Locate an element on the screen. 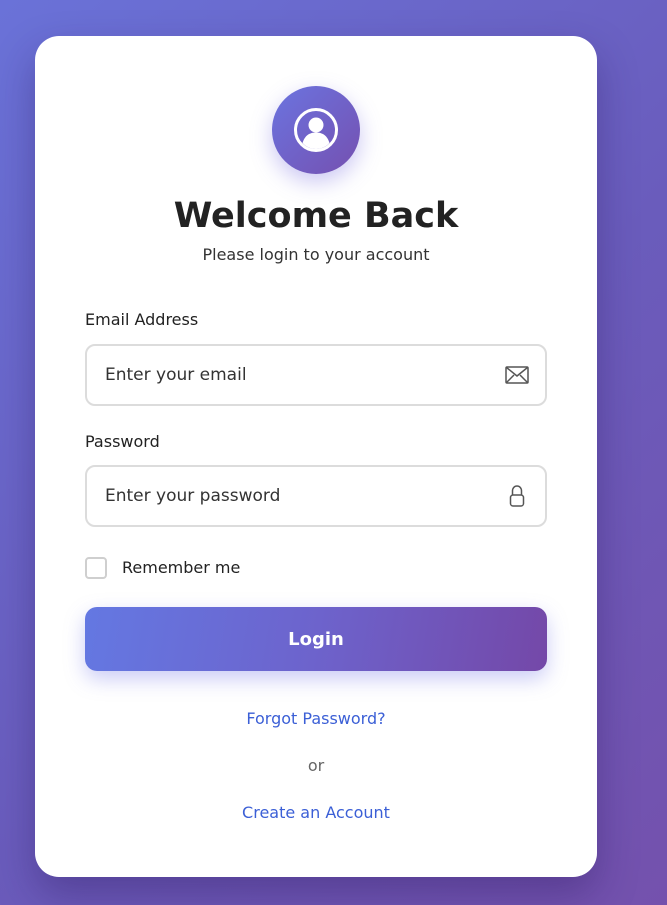 The image size is (667, 905). lock-icon is located at coordinates (517, 496).